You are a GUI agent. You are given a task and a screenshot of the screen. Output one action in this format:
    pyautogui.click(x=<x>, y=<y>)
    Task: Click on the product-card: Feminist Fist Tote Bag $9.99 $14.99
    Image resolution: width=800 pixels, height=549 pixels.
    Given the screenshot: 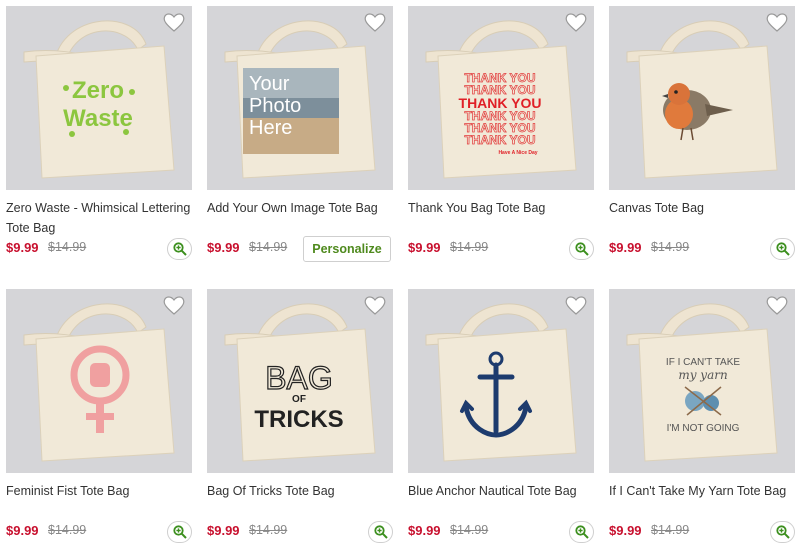 What is the action you would take?
    pyautogui.click(x=99, y=416)
    